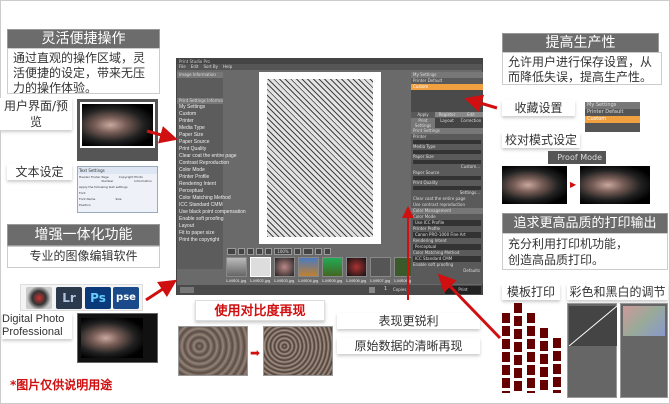 The height and width of the screenshot is (404, 670). I want to click on info-item: Paper Source, so click(194, 142).